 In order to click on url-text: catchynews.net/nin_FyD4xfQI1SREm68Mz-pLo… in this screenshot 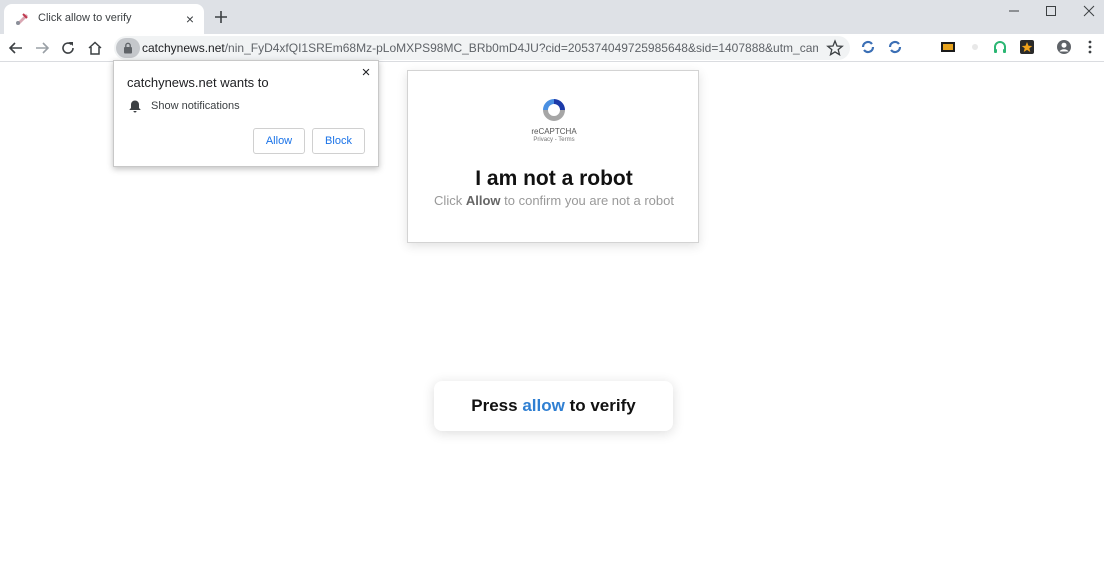, I will do `click(480, 48)`.